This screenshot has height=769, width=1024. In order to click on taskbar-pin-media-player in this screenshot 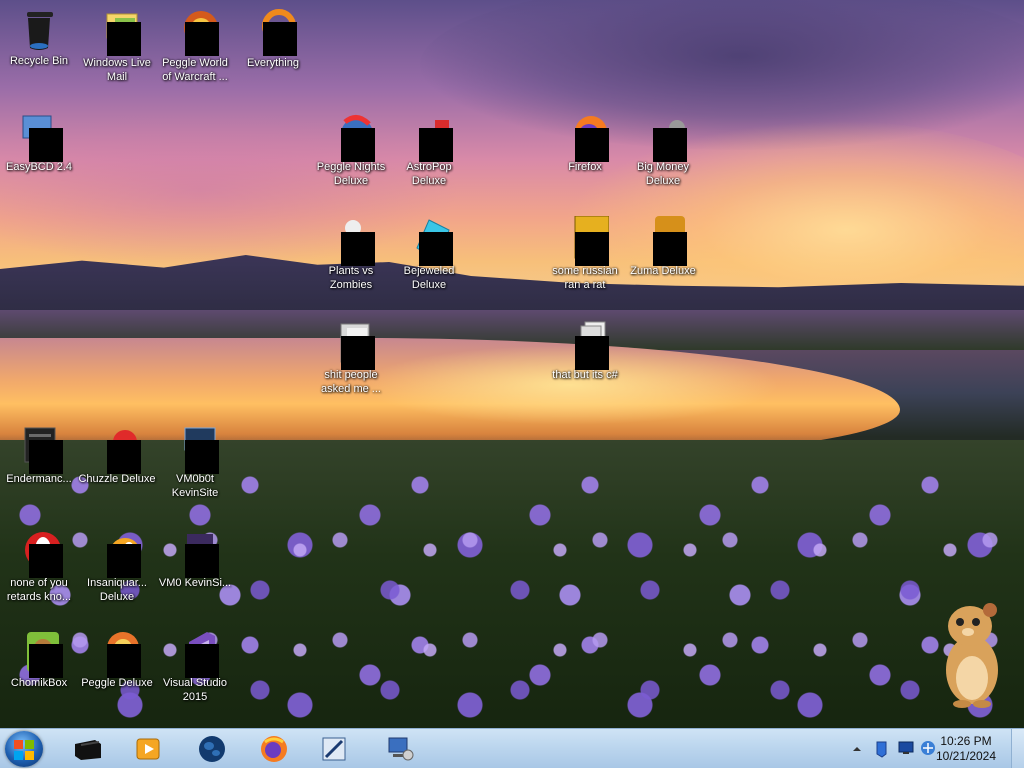, I will do `click(148, 749)`.